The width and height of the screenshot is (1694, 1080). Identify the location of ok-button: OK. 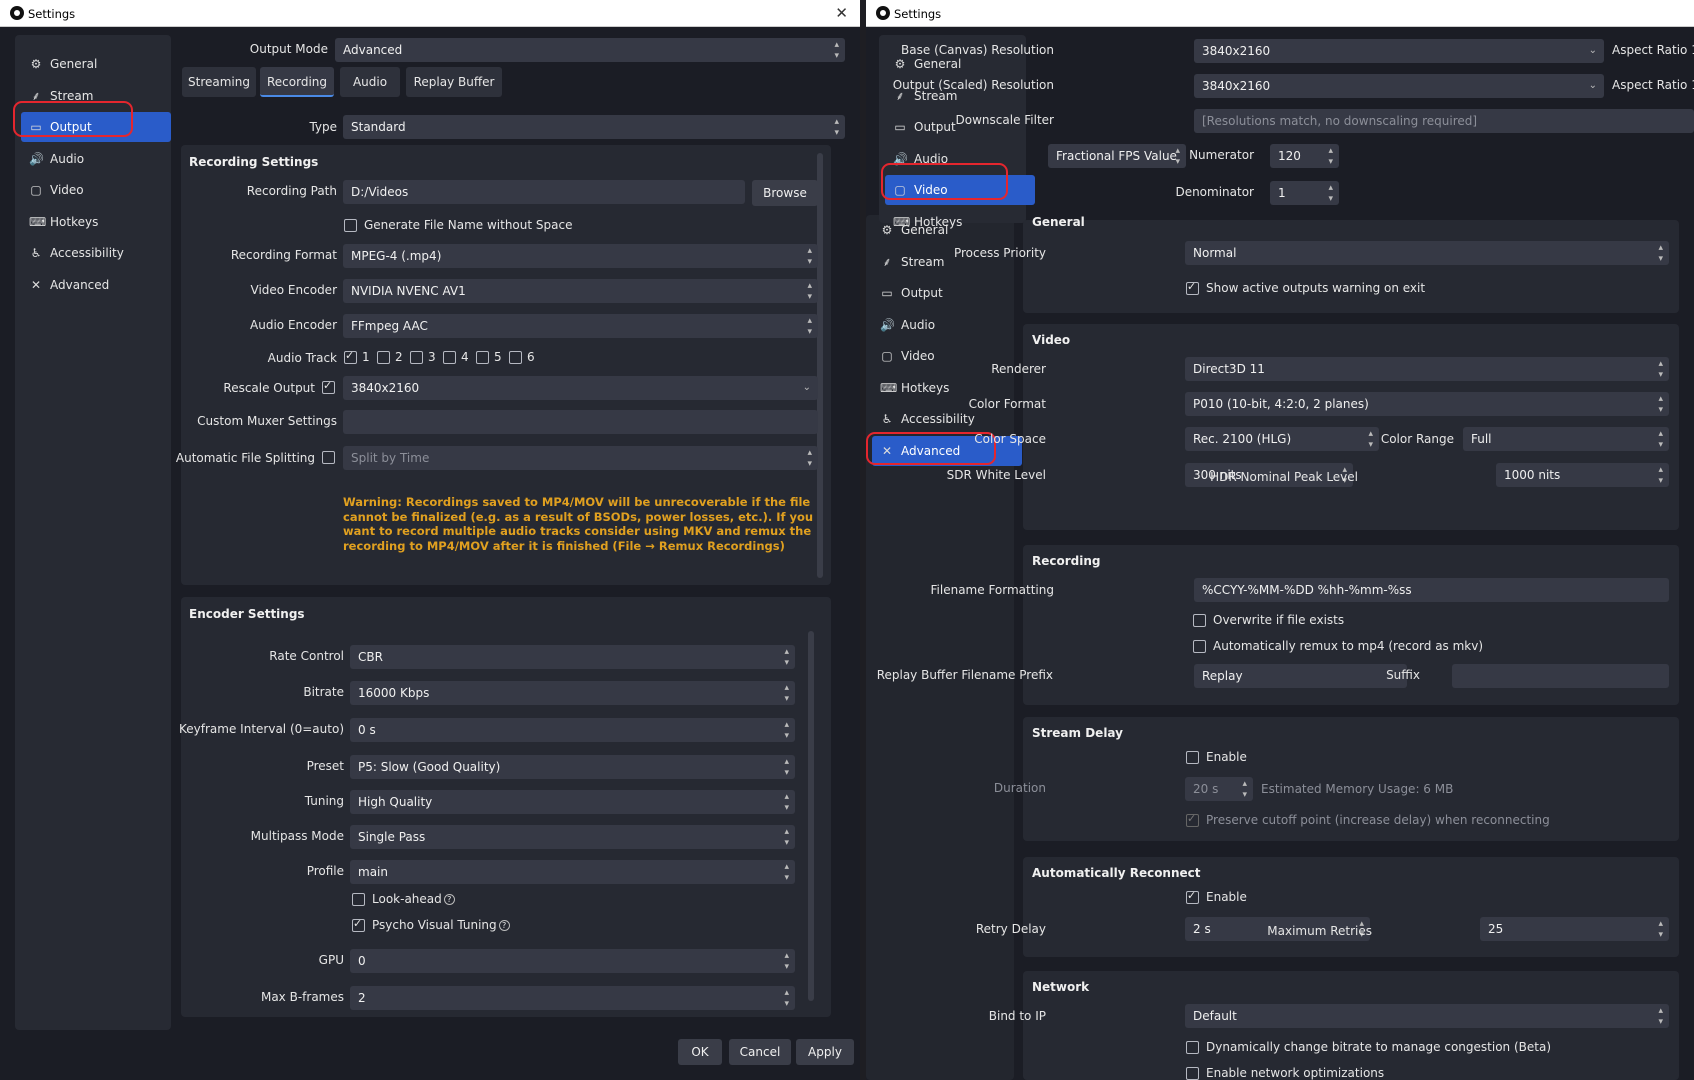
(700, 1052).